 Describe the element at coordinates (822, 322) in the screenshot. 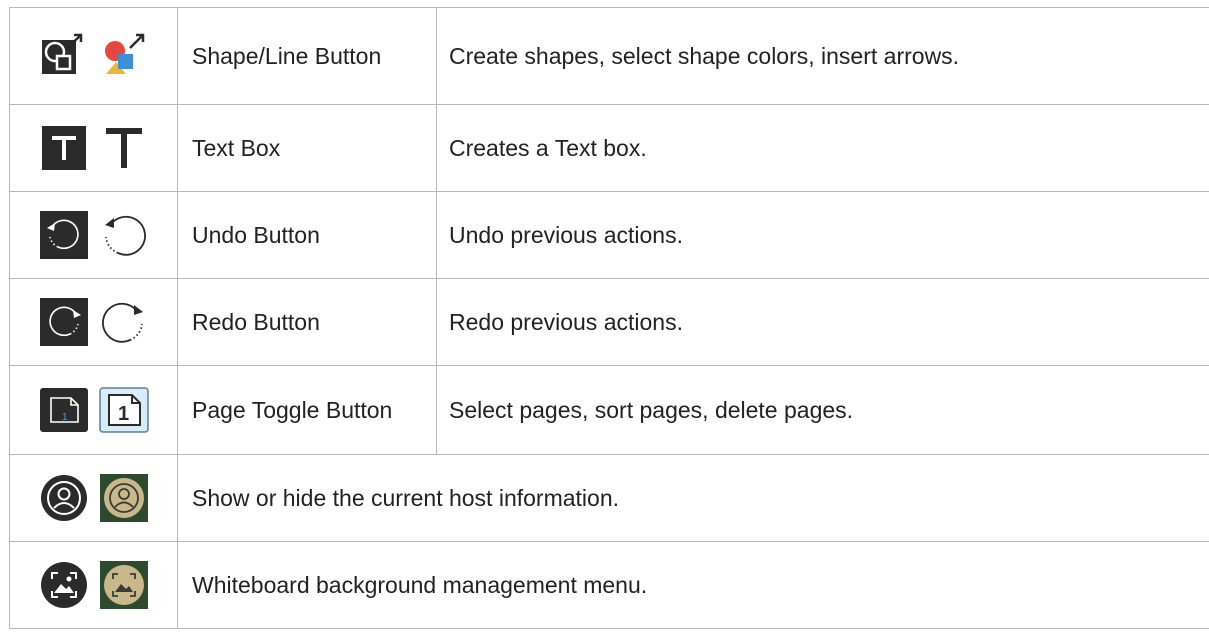

I see `tool-description: Redo previous actions.` at that location.